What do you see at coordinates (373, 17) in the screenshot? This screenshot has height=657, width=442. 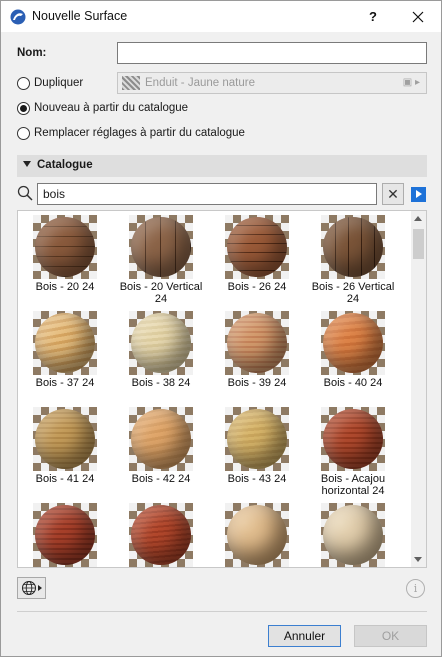 I see `help-button: ?` at bounding box center [373, 17].